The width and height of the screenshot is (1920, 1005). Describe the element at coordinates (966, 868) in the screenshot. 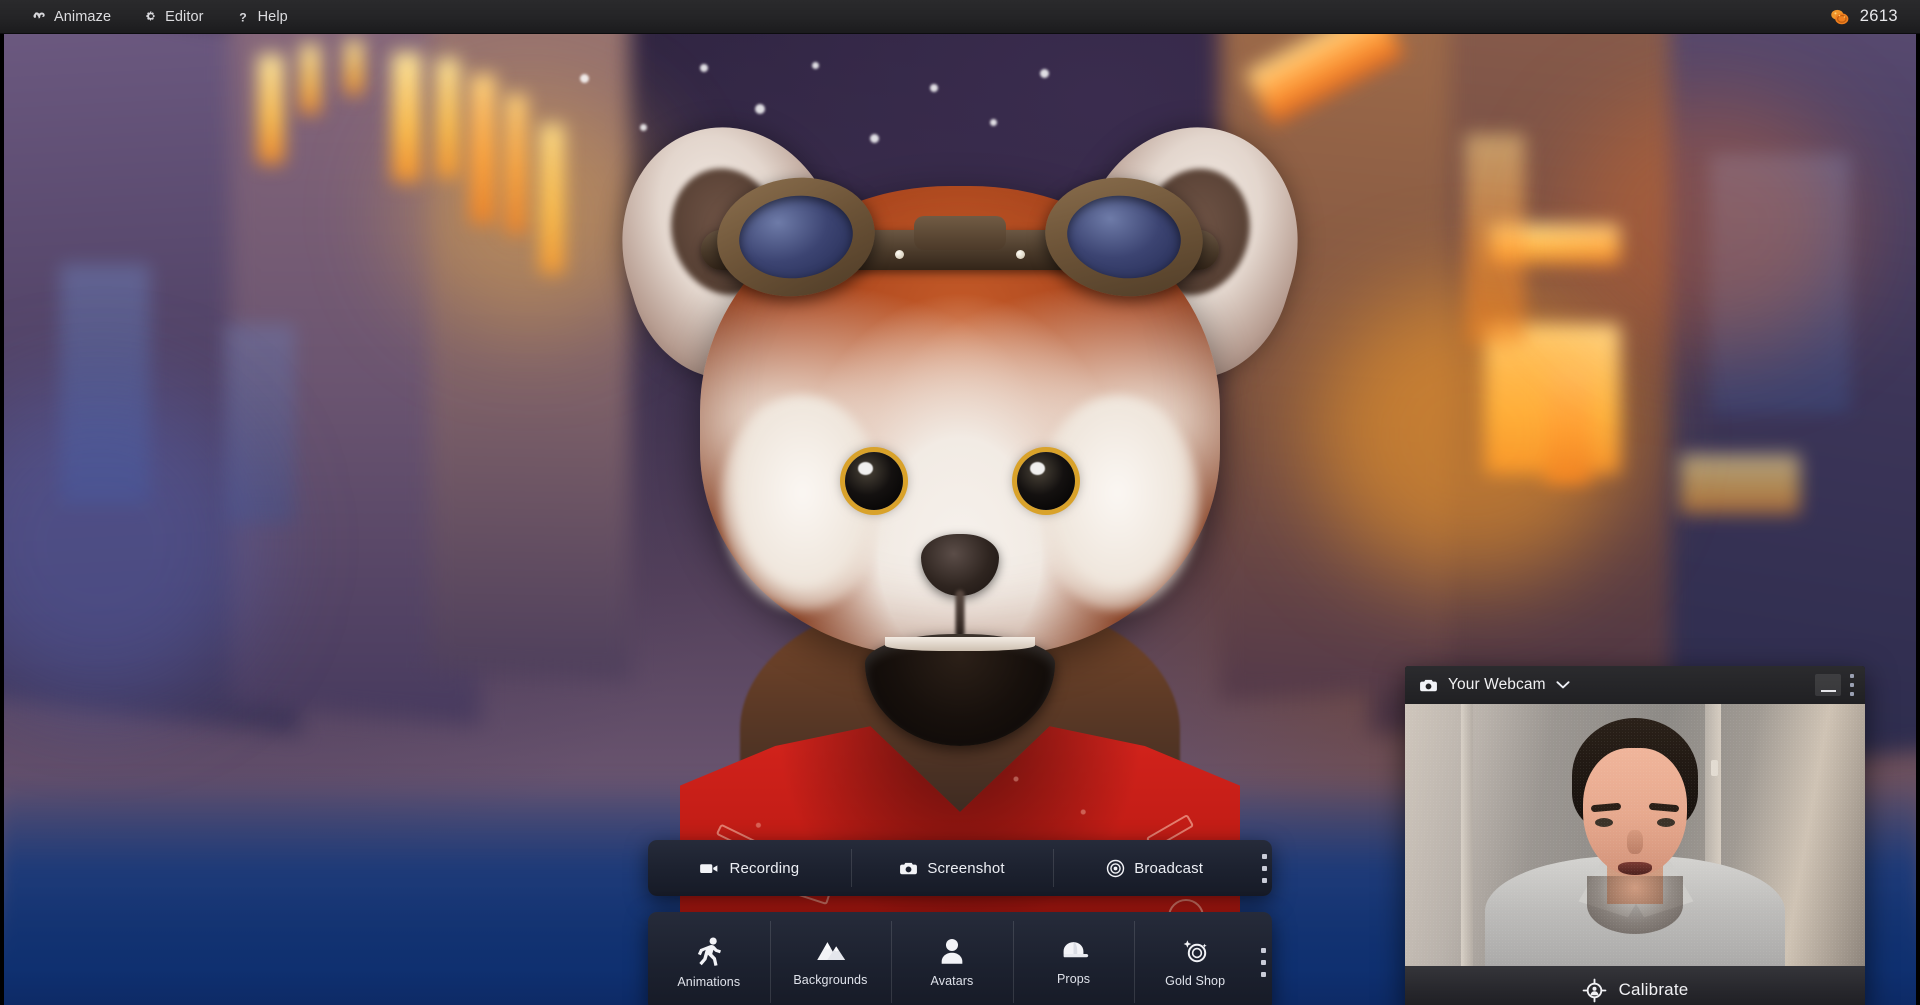

I see `toolbar-item-label: Screenshot` at that location.